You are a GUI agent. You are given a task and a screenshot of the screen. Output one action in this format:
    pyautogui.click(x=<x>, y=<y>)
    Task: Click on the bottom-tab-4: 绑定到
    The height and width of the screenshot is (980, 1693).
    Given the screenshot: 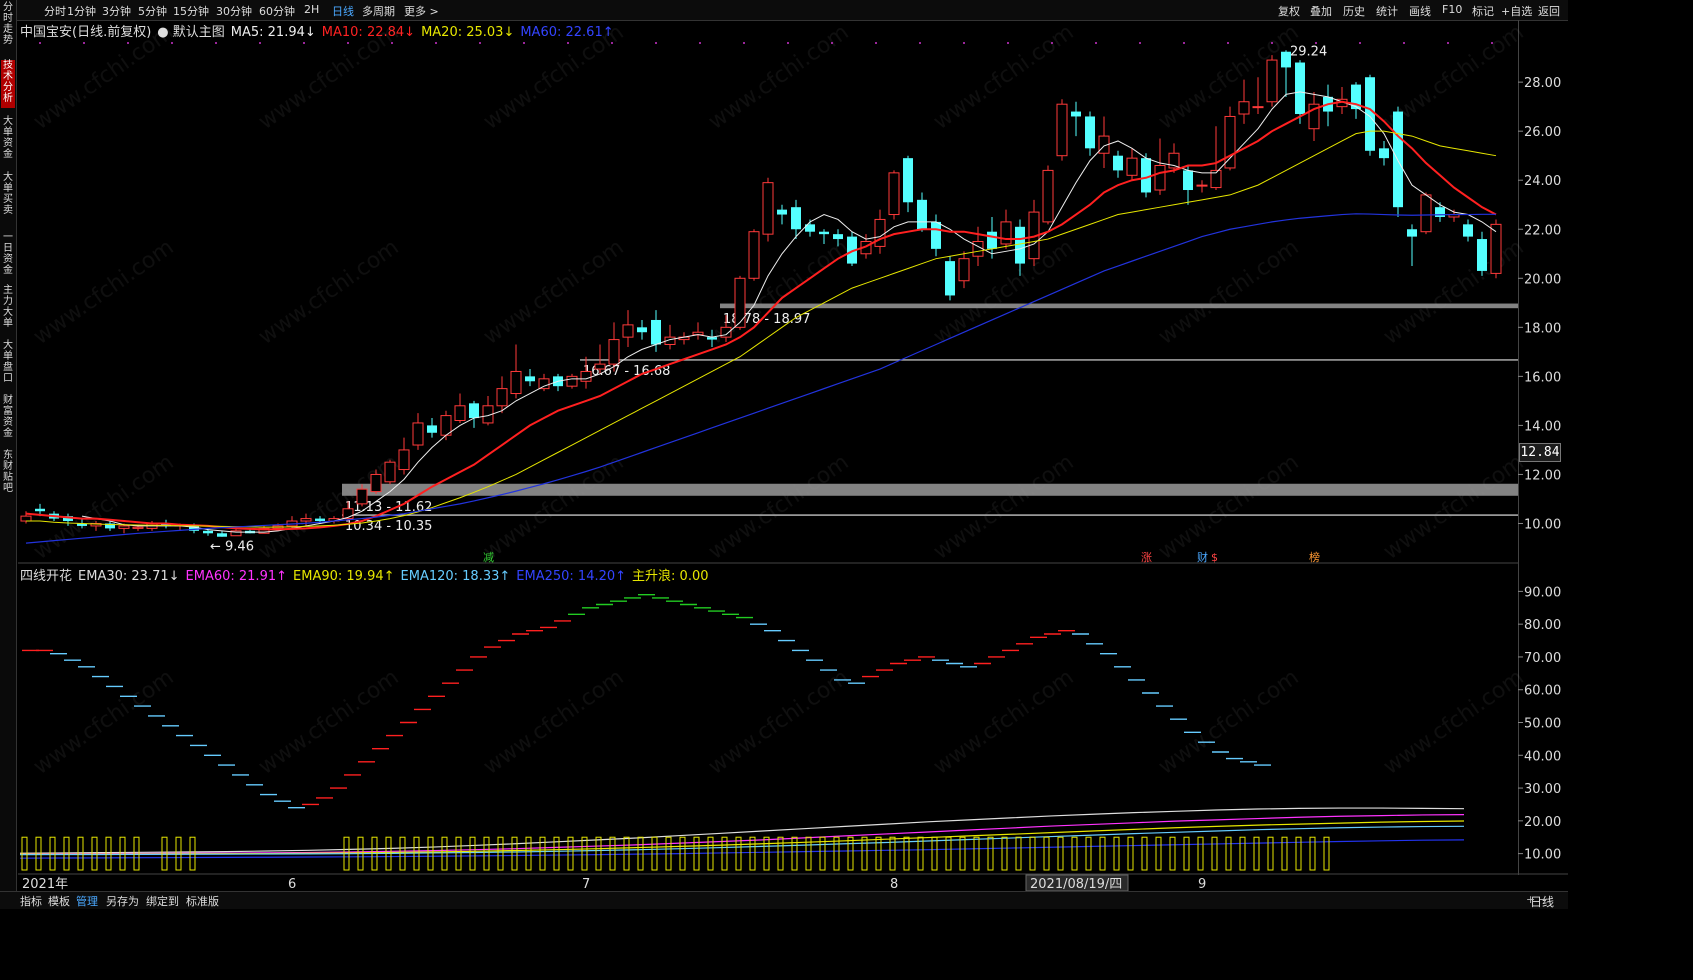 What is the action you would take?
    pyautogui.click(x=162, y=901)
    